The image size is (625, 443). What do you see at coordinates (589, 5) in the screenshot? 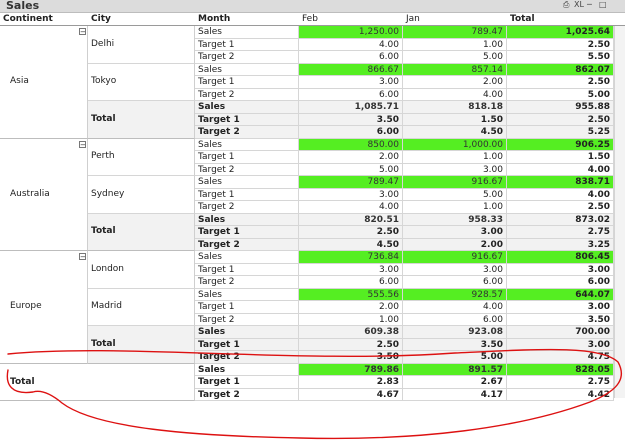
I see `minimize-icon: ─` at bounding box center [589, 5].